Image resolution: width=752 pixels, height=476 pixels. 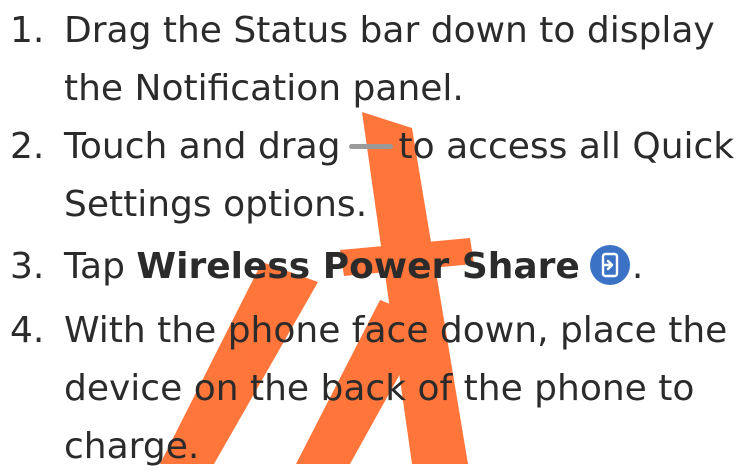 What do you see at coordinates (609, 265) in the screenshot?
I see `wireless-power-share-icon` at bounding box center [609, 265].